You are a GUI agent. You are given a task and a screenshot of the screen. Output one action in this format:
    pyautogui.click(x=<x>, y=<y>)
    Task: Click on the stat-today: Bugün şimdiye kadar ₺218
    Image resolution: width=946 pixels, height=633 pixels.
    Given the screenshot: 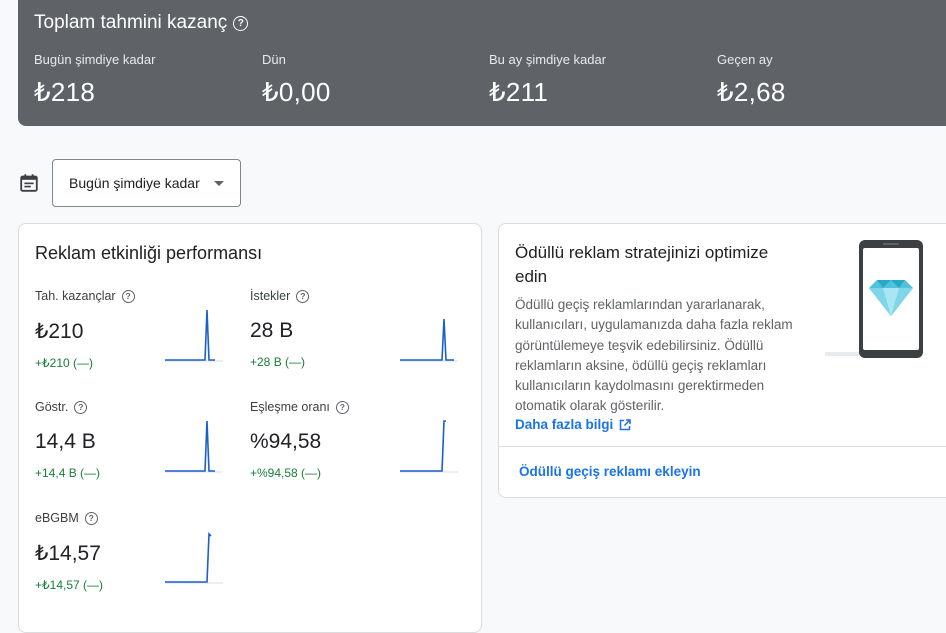 What is the action you would take?
    pyautogui.click(x=94, y=80)
    